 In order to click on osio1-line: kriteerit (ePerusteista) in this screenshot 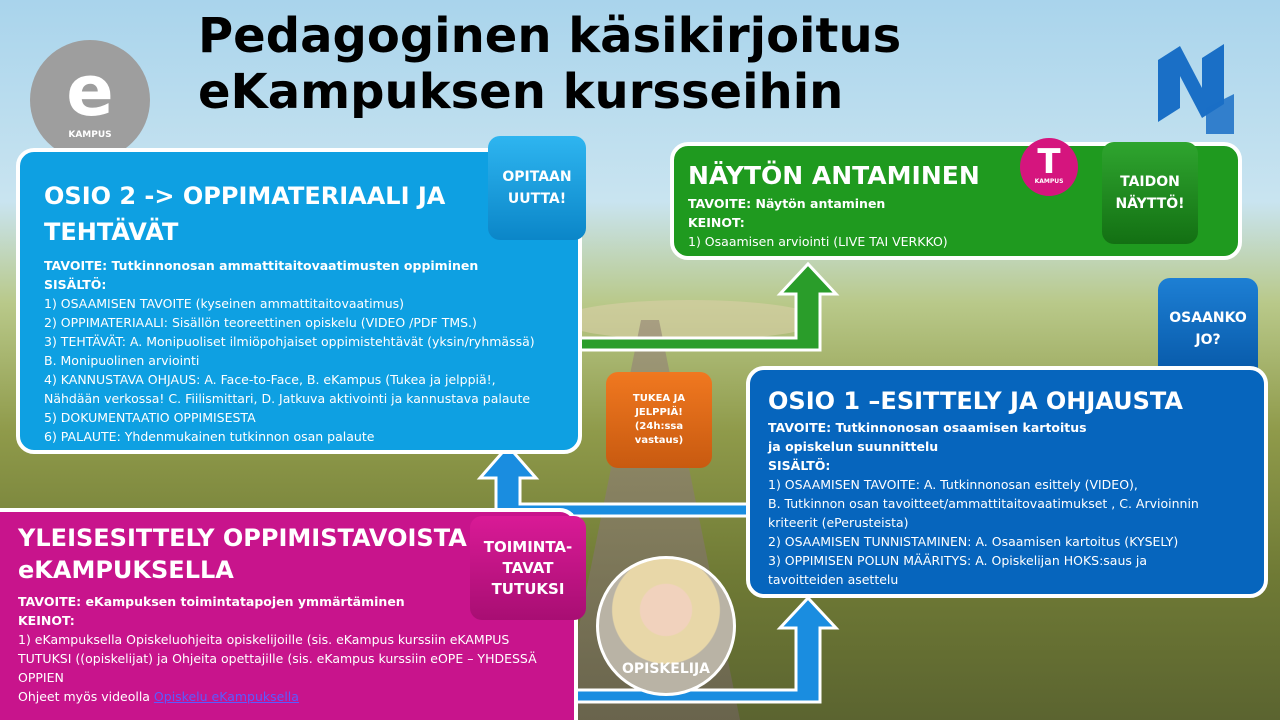, I will do `click(838, 522)`.